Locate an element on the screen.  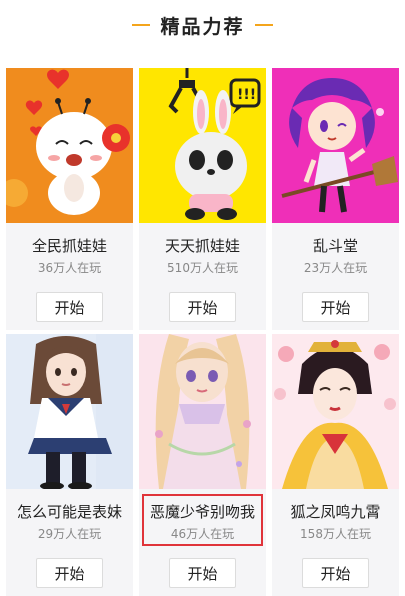
witch-broom-image is located at coordinates (335, 145).